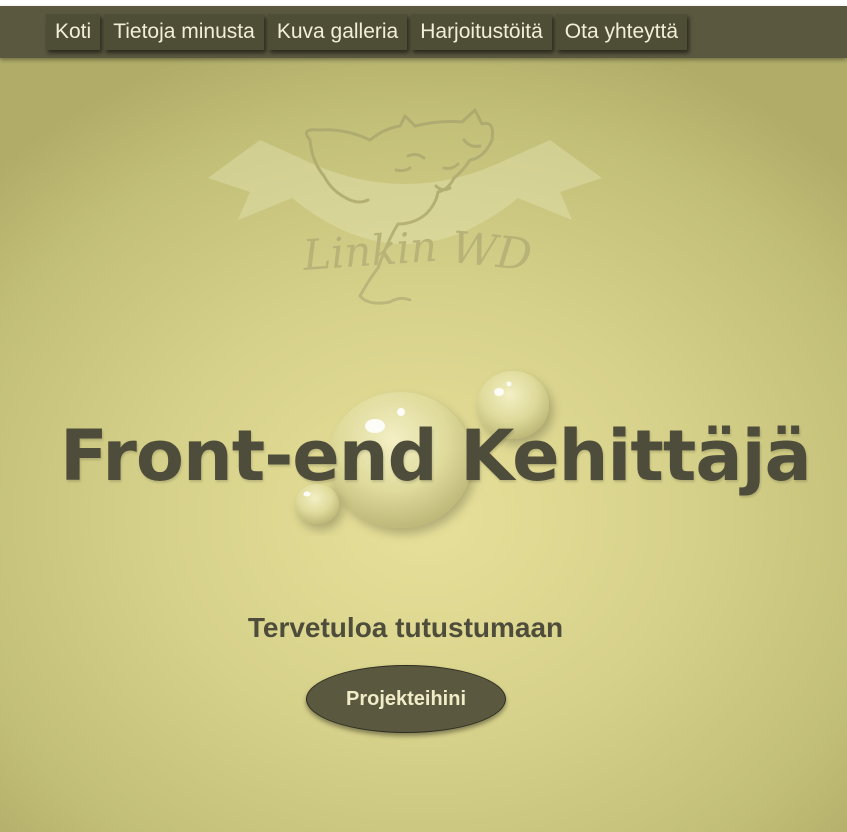 Image resolution: width=847 pixels, height=832 pixels. What do you see at coordinates (405, 206) in the screenshot?
I see `linkinwd-logo: Linkin WD` at bounding box center [405, 206].